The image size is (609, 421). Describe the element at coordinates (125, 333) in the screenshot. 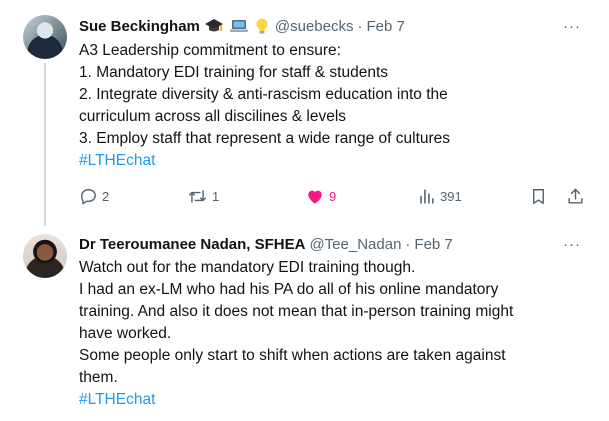

I see `tweet-text-line: have worked.` at that location.